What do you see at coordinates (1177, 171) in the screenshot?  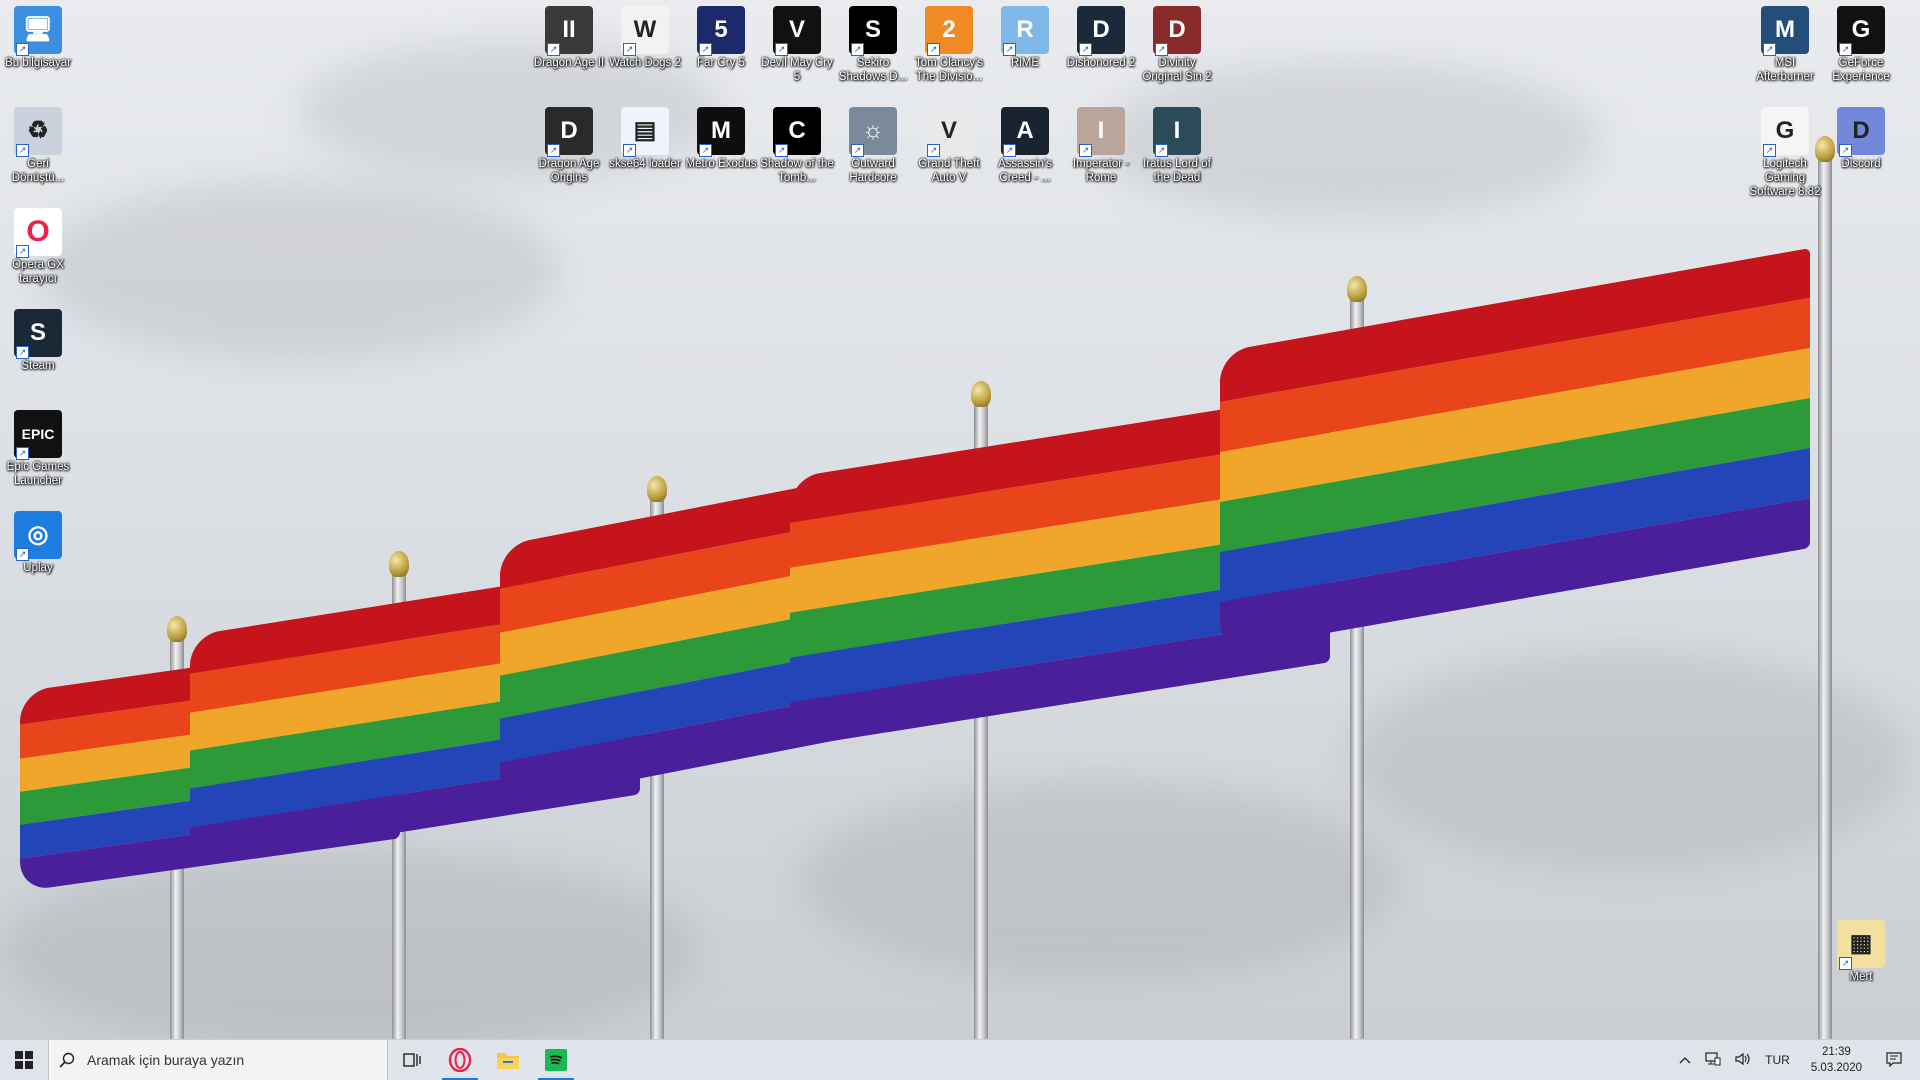 I see `desktop-icon-label: Iratus Lord of the Dead` at bounding box center [1177, 171].